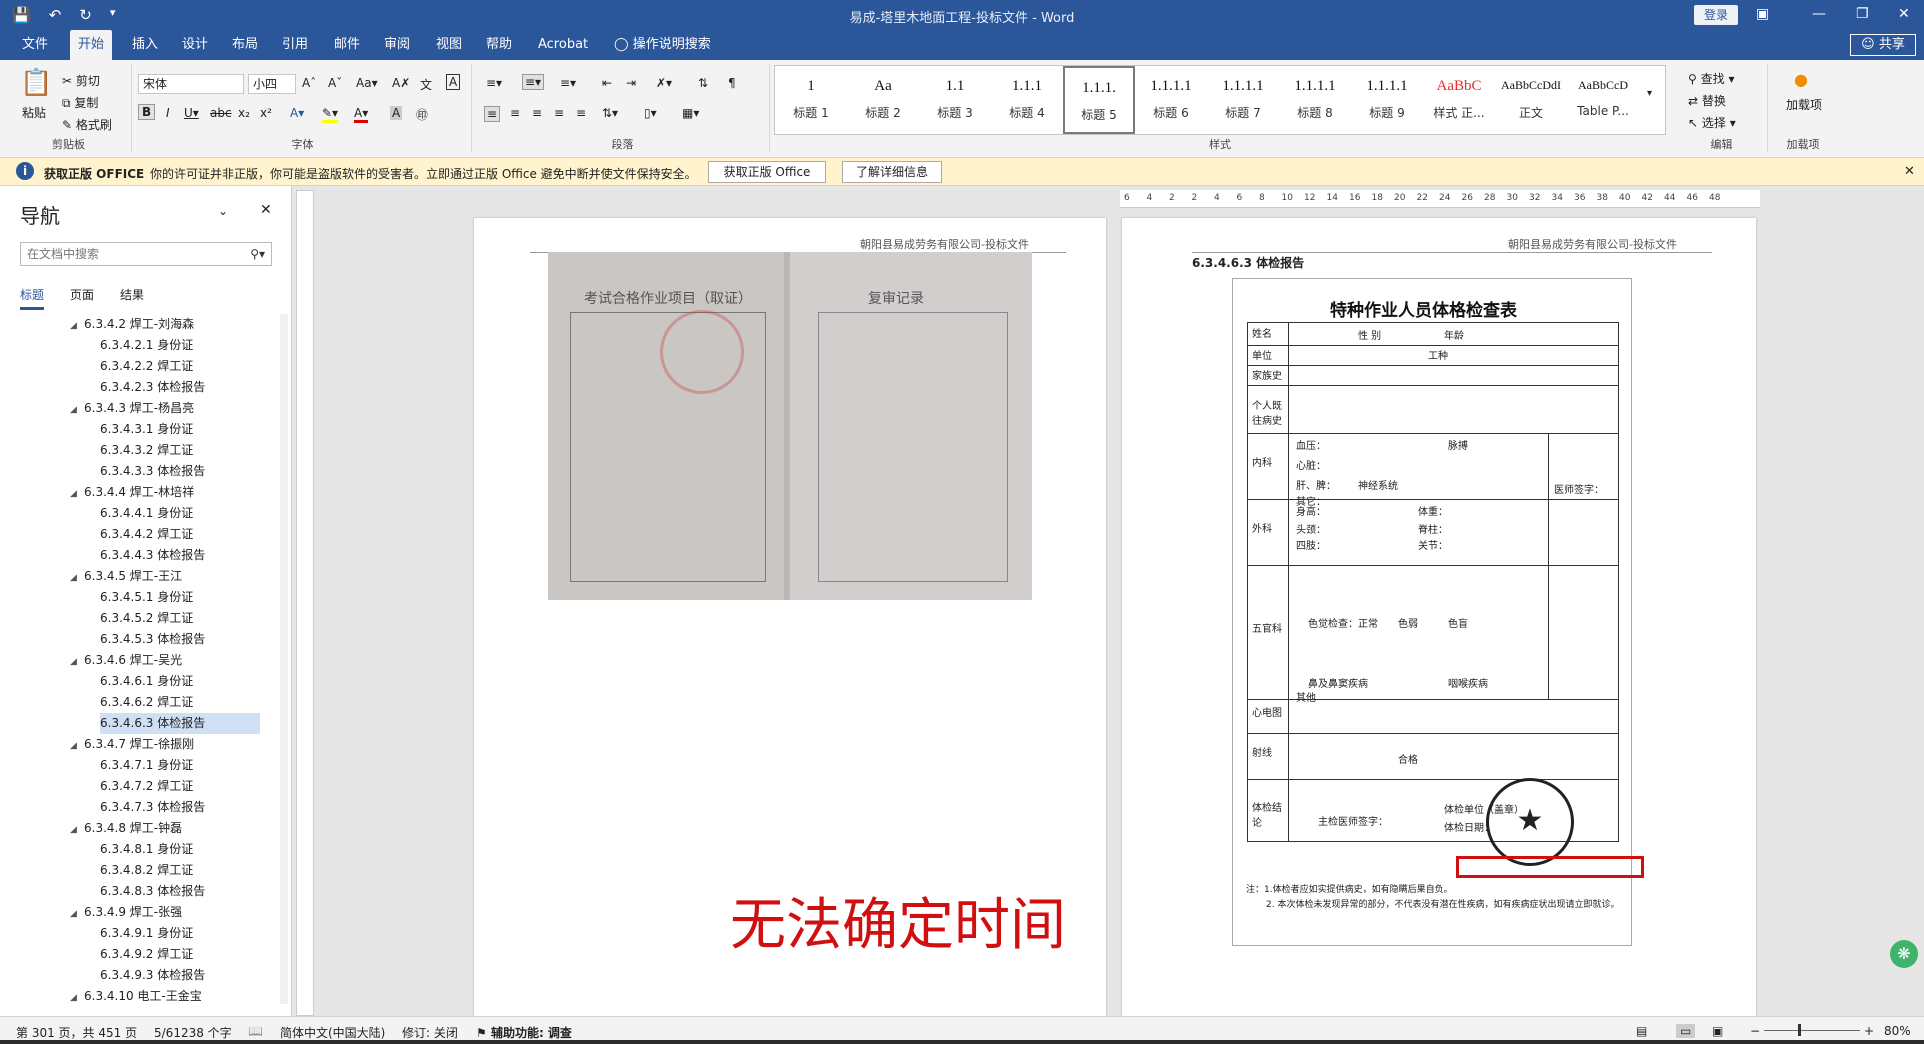  Describe the element at coordinates (152, 891) in the screenshot. I see `nav-subheading-item: 6.3.4.8.3 体检报告` at that location.